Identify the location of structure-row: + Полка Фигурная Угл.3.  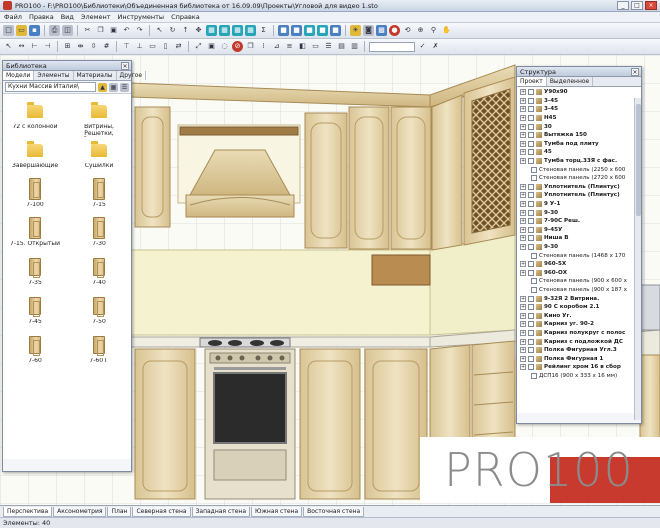
(579, 350).